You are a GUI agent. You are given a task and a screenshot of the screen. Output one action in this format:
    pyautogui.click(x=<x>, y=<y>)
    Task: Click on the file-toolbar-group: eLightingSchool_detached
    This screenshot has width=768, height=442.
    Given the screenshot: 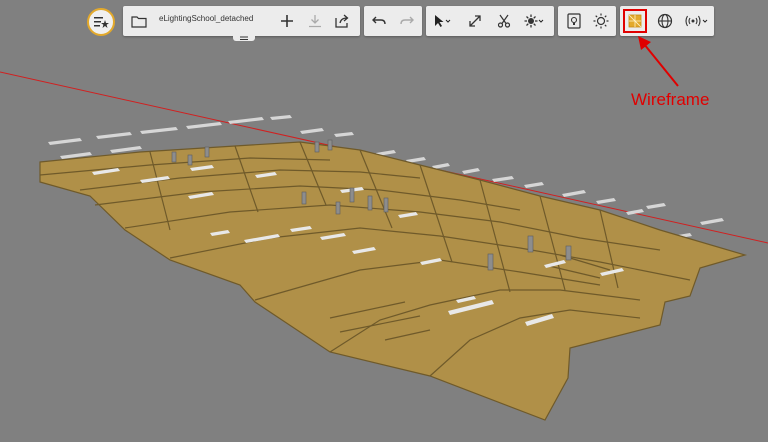 What is the action you would take?
    pyautogui.click(x=241, y=21)
    